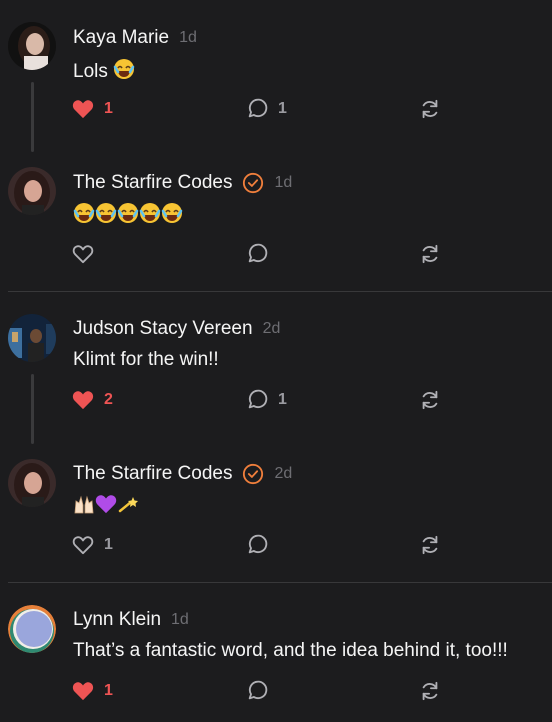 The image size is (552, 722). I want to click on like-button: 2, so click(92, 400).